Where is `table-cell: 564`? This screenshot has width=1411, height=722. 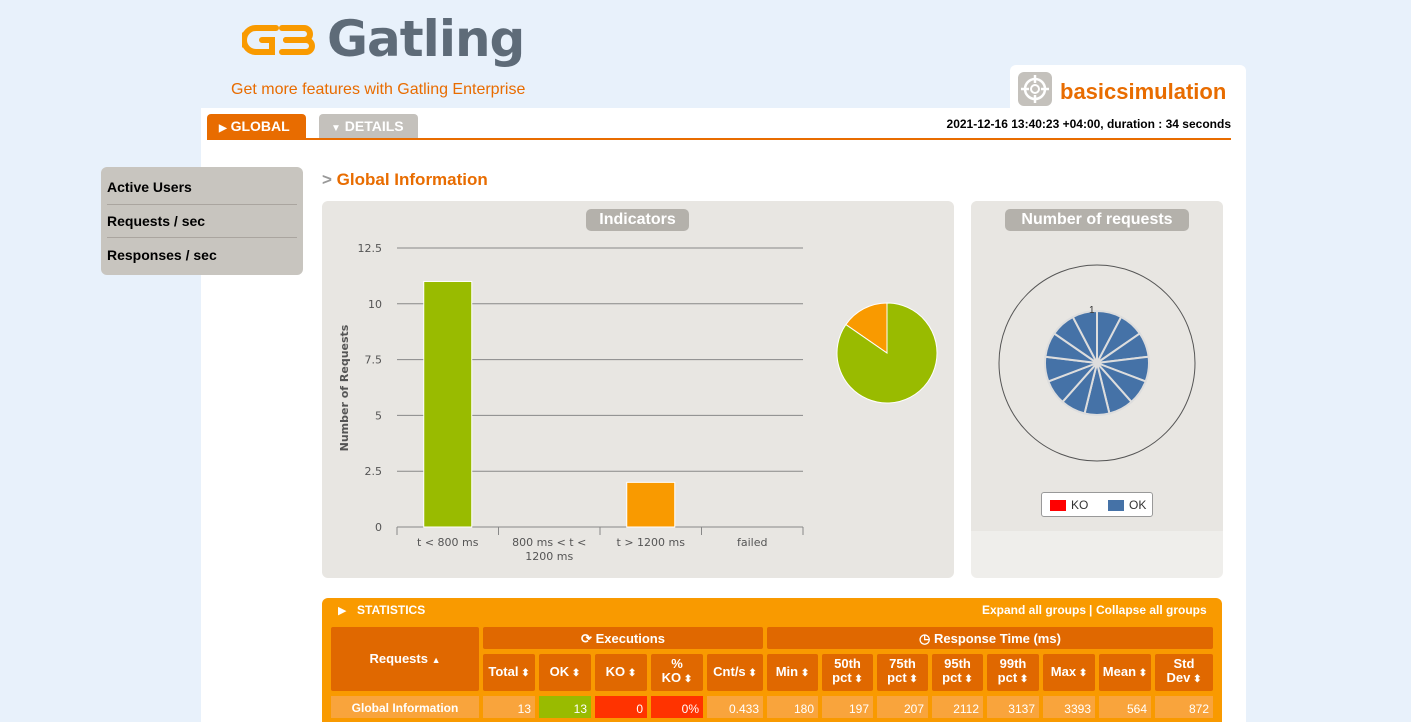 table-cell: 564 is located at coordinates (1125, 707).